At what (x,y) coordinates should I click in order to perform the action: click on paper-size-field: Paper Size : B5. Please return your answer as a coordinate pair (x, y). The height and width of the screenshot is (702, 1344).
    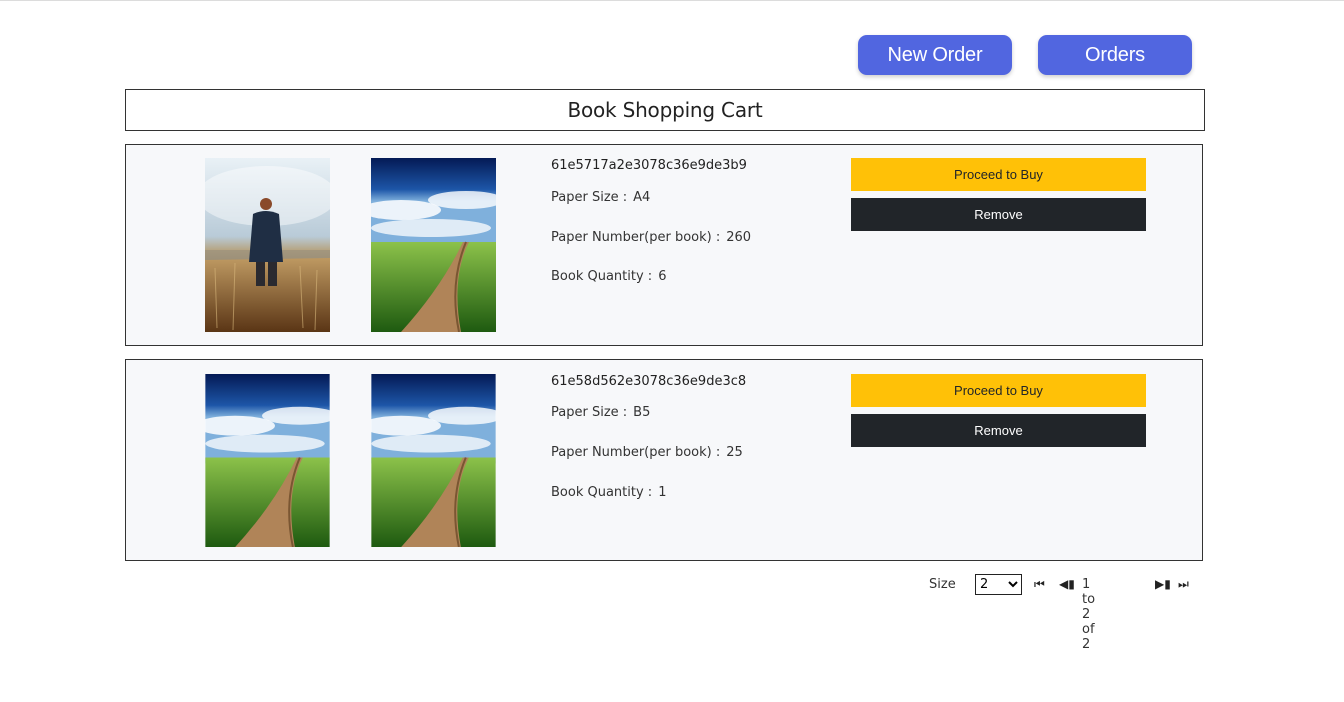
    Looking at the image, I should click on (600, 412).